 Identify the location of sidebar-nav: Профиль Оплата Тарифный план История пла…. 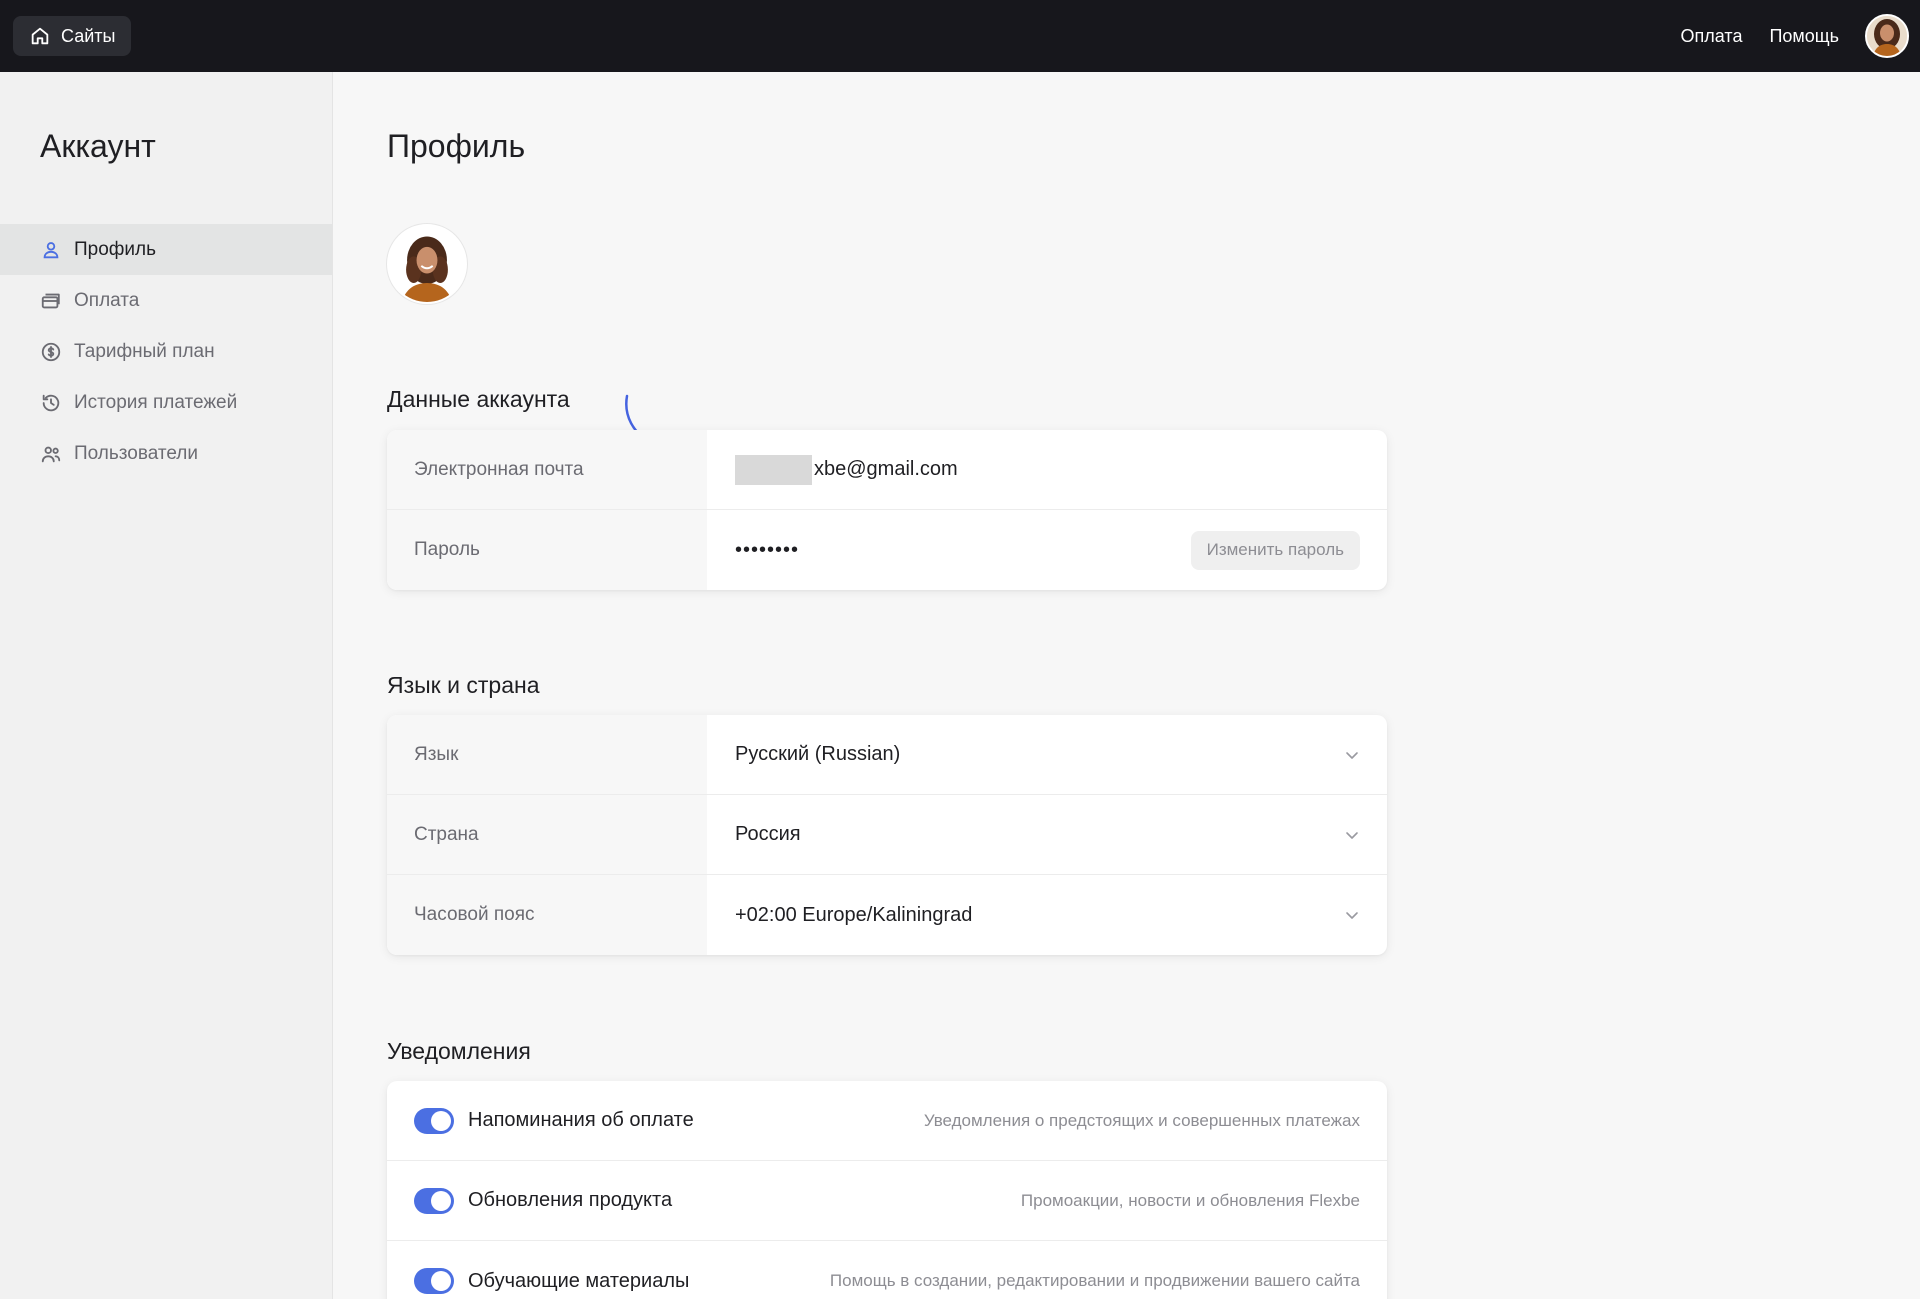
(166, 351).